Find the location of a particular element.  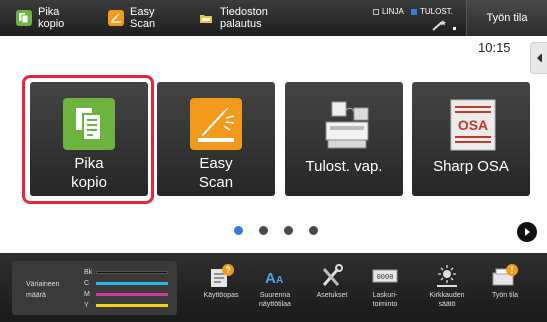

svg-text: OSA is located at coordinates (473, 125).